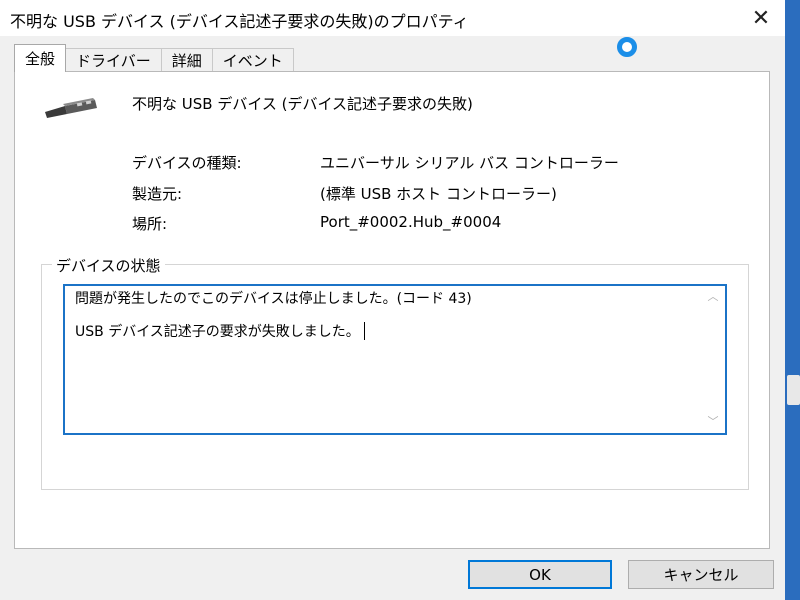 The width and height of the screenshot is (800, 600). Describe the element at coordinates (157, 194) in the screenshot. I see `manufacturer-label: 製造元:` at that location.